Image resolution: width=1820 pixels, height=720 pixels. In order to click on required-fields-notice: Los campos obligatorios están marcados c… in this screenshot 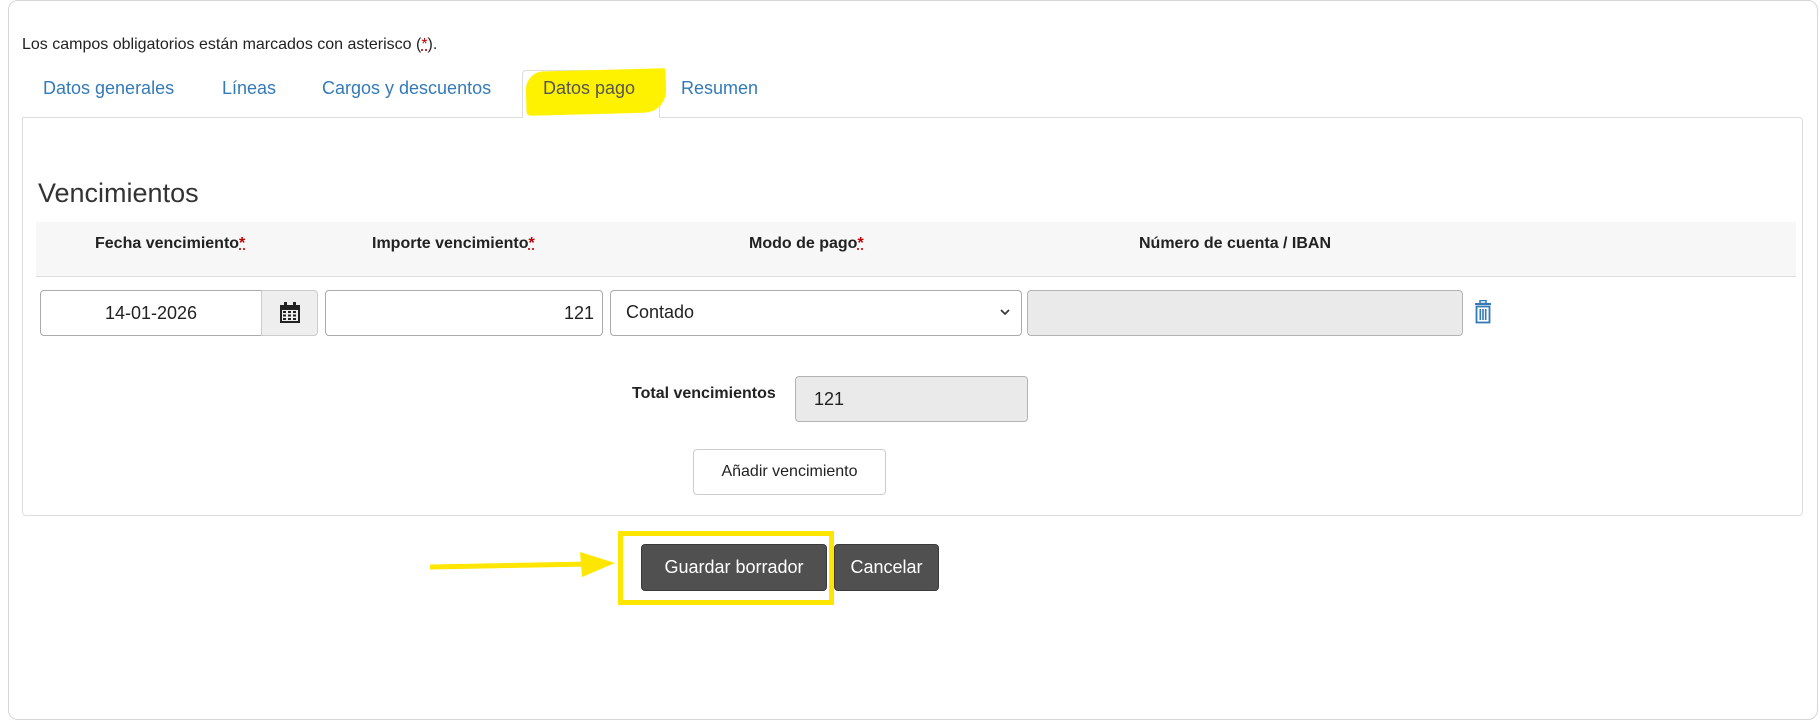, I will do `click(229, 45)`.